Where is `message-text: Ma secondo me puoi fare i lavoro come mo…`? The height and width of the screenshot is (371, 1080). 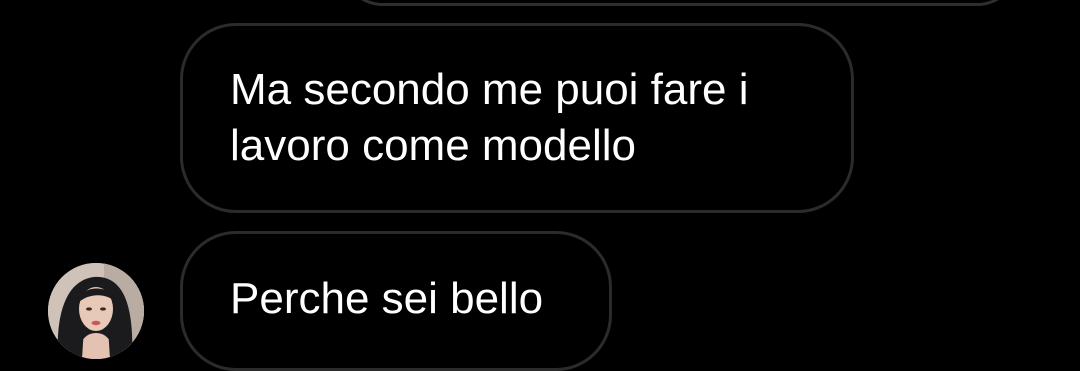
message-text: Ma secondo me puoi fare i lavoro come mo… is located at coordinates (489, 117).